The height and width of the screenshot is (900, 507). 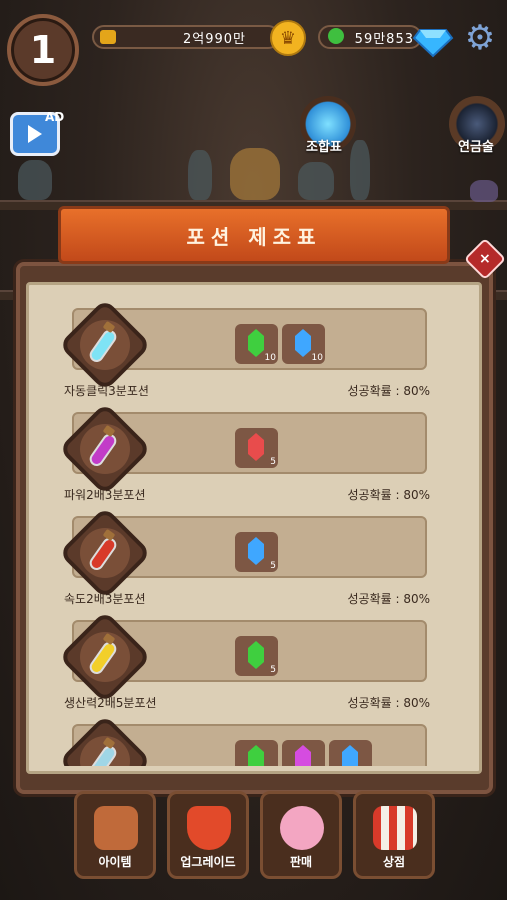 I want to click on gear-icon: ⚙, so click(x=480, y=38).